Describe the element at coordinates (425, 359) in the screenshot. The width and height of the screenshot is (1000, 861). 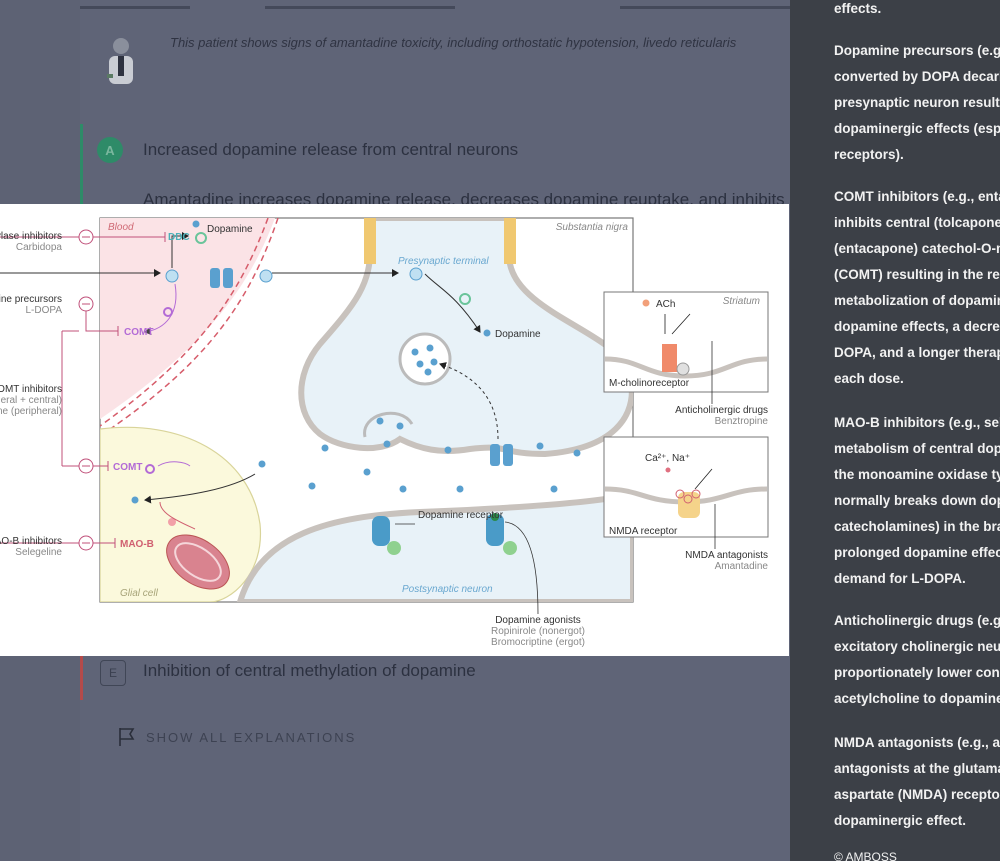
I see `vesicle` at that location.